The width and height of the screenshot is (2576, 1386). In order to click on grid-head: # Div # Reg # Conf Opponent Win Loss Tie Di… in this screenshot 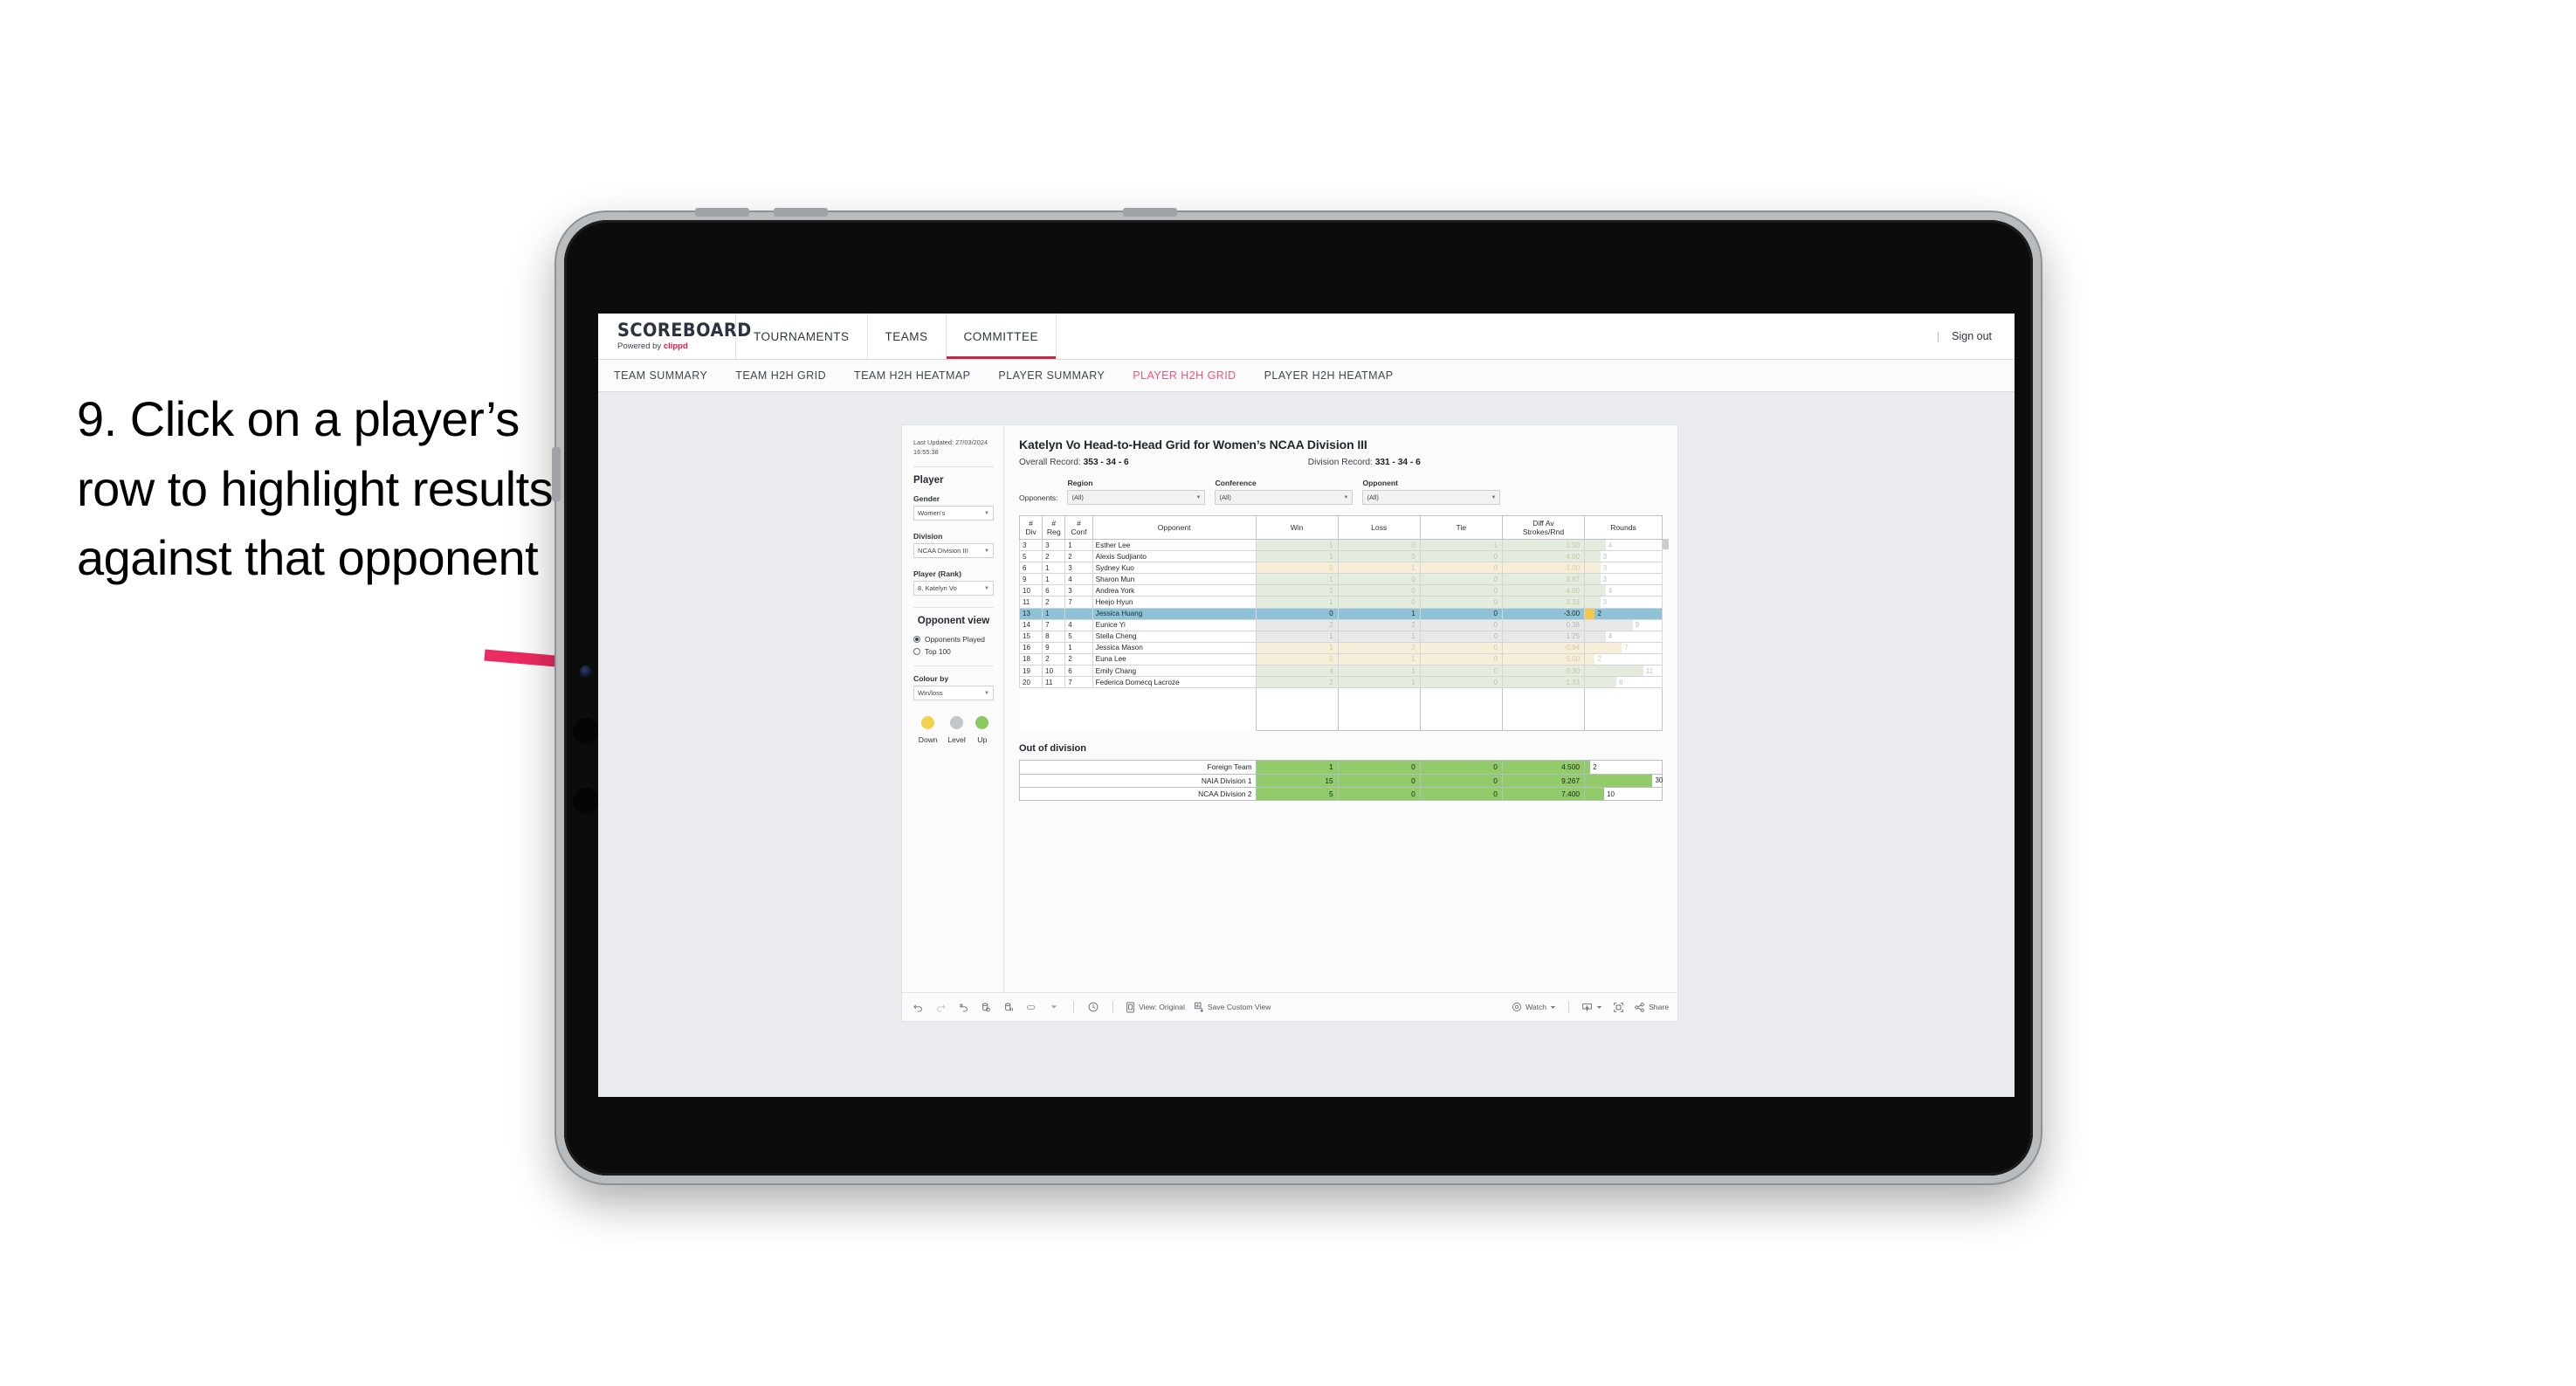, I will do `click(1340, 527)`.